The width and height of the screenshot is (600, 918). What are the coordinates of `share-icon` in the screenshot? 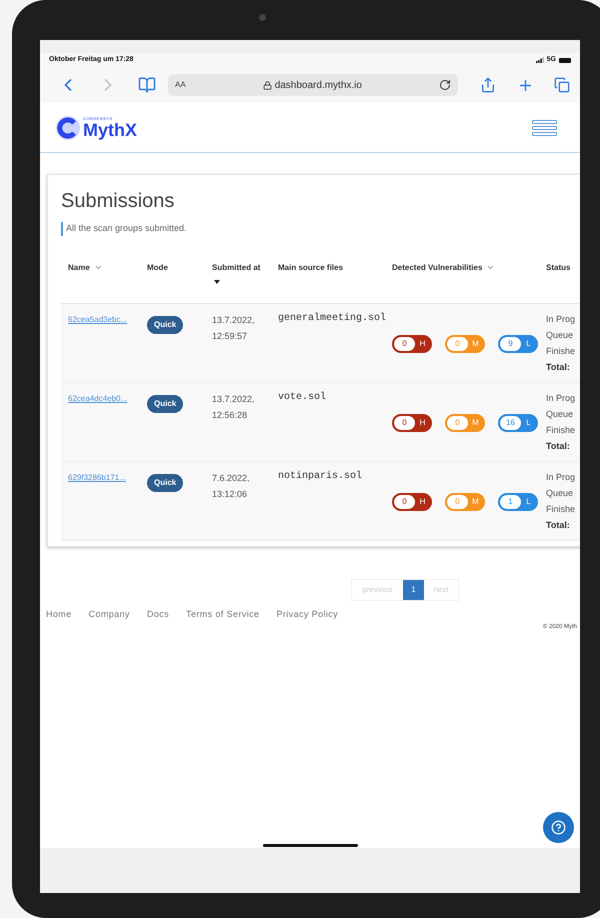 It's located at (488, 85).